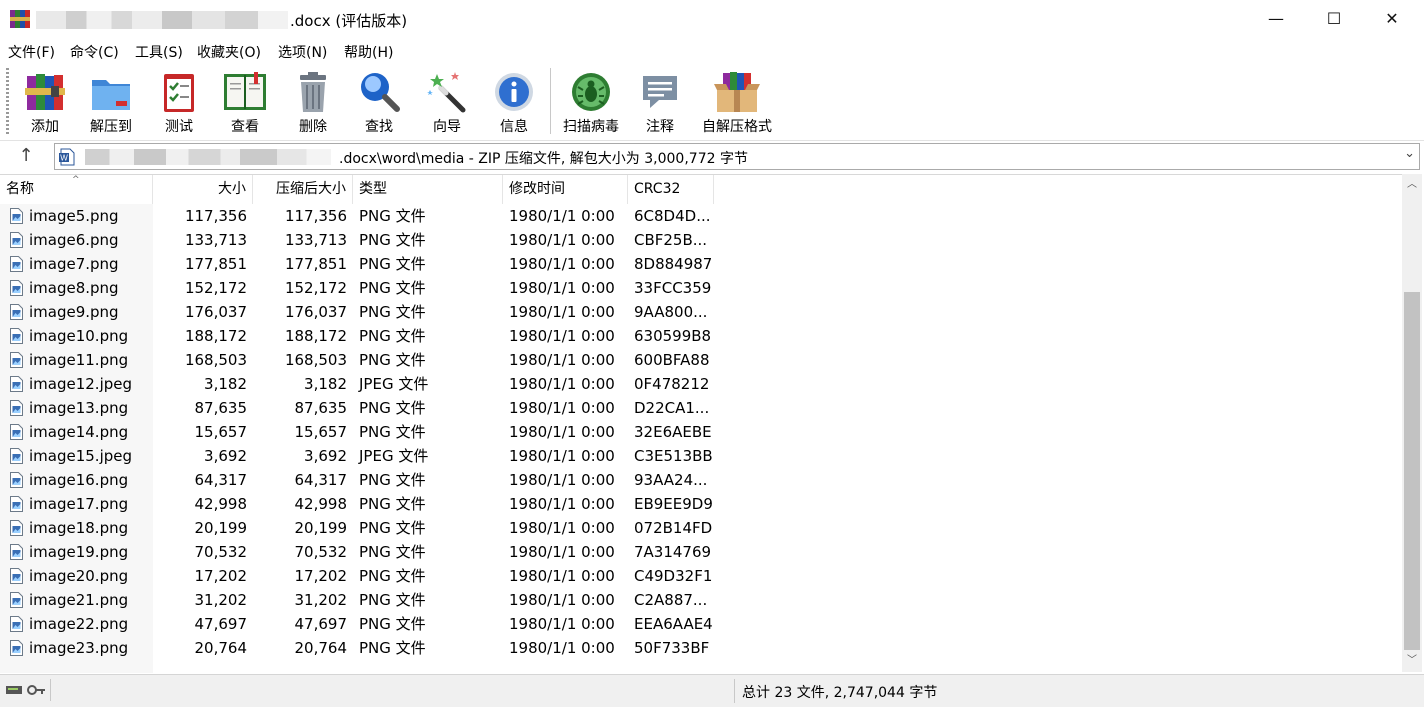 This screenshot has width=1424, height=707. What do you see at coordinates (591, 101) in the screenshot?
I see `virus-scan-button: 扫描病毒` at bounding box center [591, 101].